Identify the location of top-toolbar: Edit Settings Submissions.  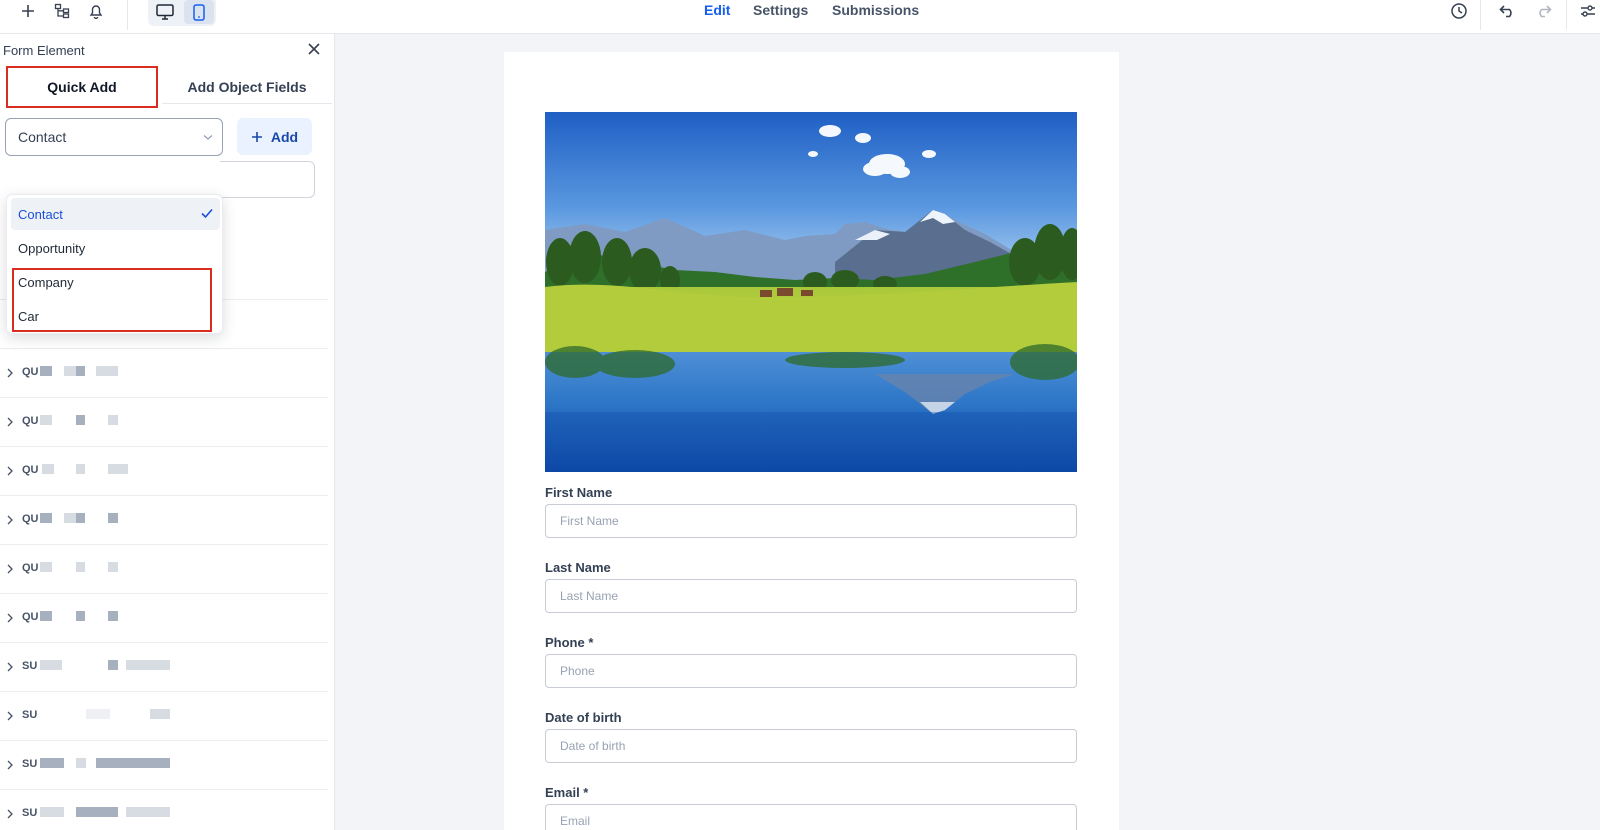
(800, 17).